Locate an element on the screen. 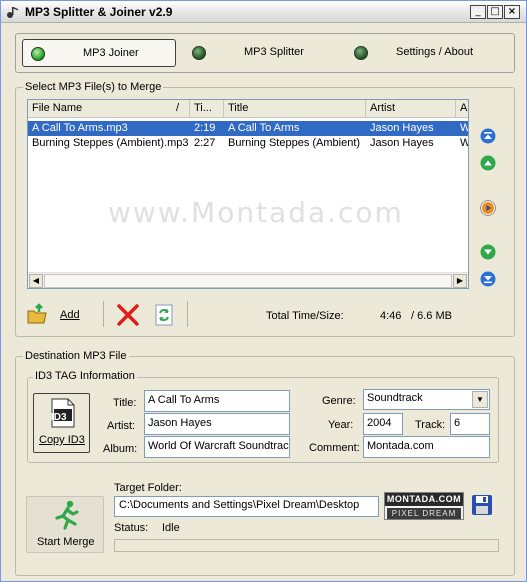  montada-logo: MONTADA.COM PIXEL DREAM is located at coordinates (424, 506).